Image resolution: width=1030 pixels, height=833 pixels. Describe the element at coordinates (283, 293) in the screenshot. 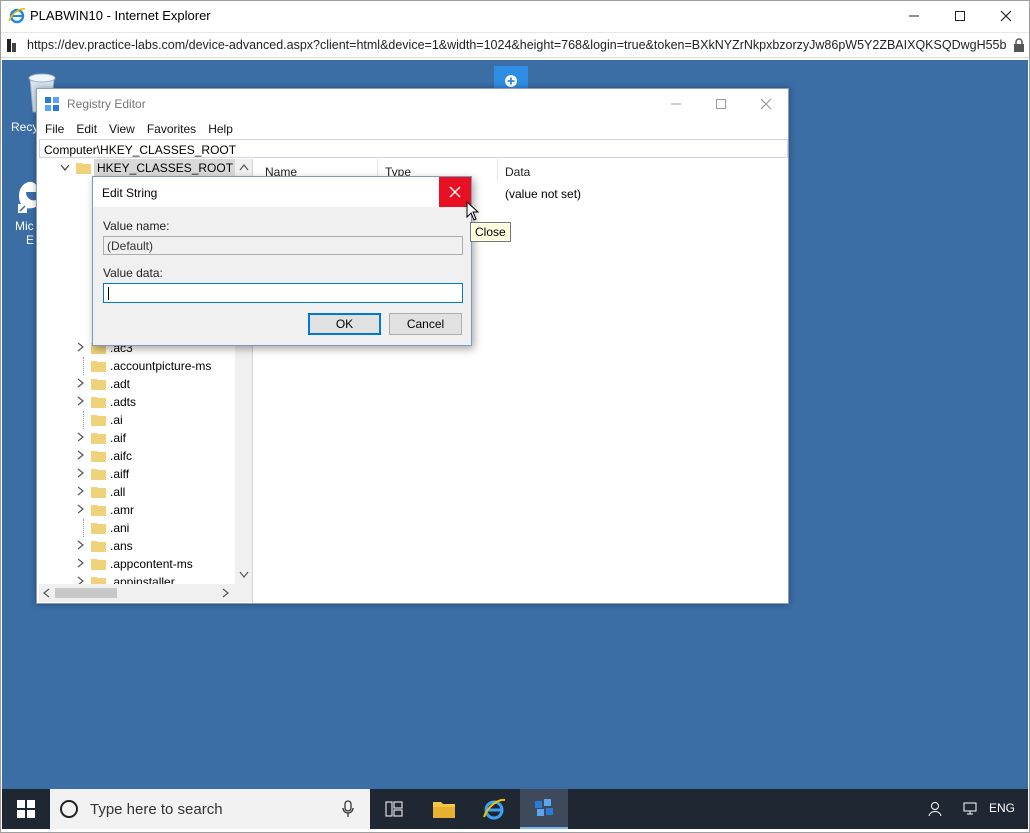

I see `value-data-input` at that location.